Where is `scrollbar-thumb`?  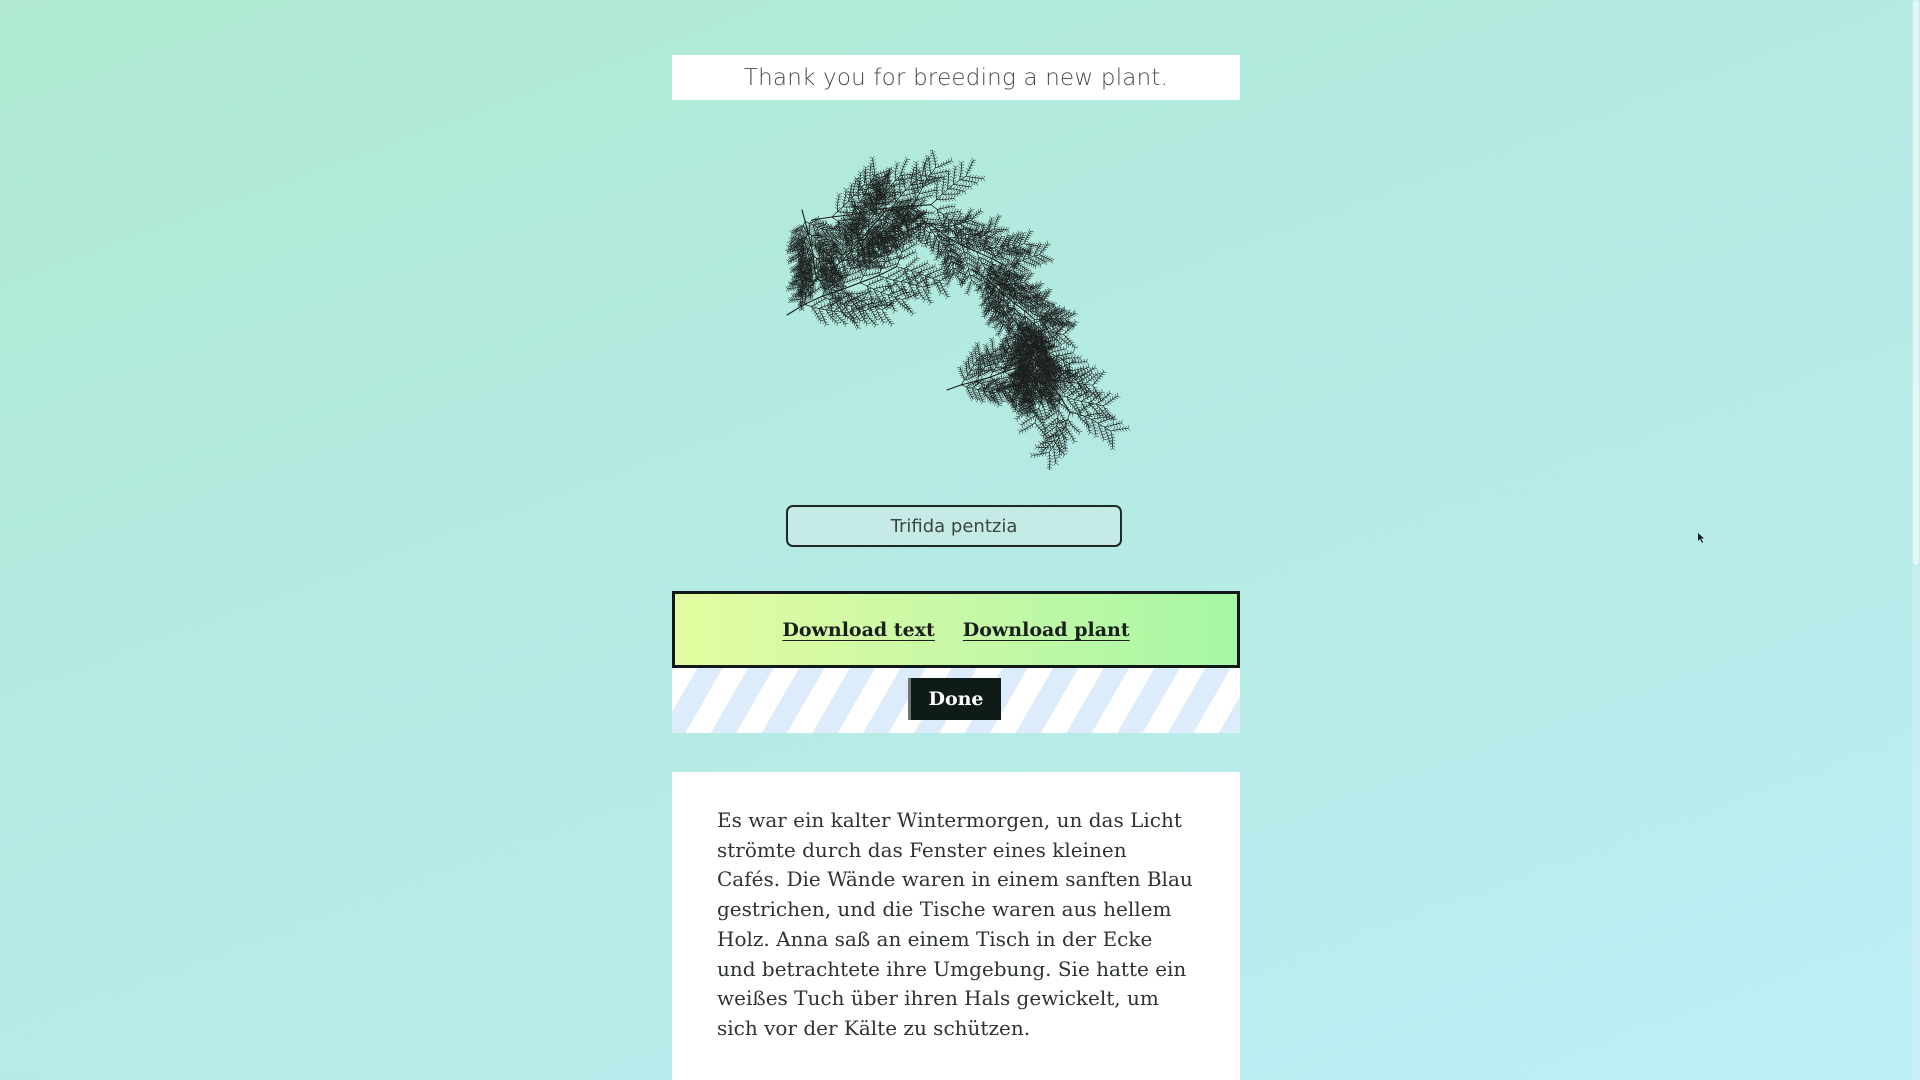
scrollbar-thumb is located at coordinates (1916, 282).